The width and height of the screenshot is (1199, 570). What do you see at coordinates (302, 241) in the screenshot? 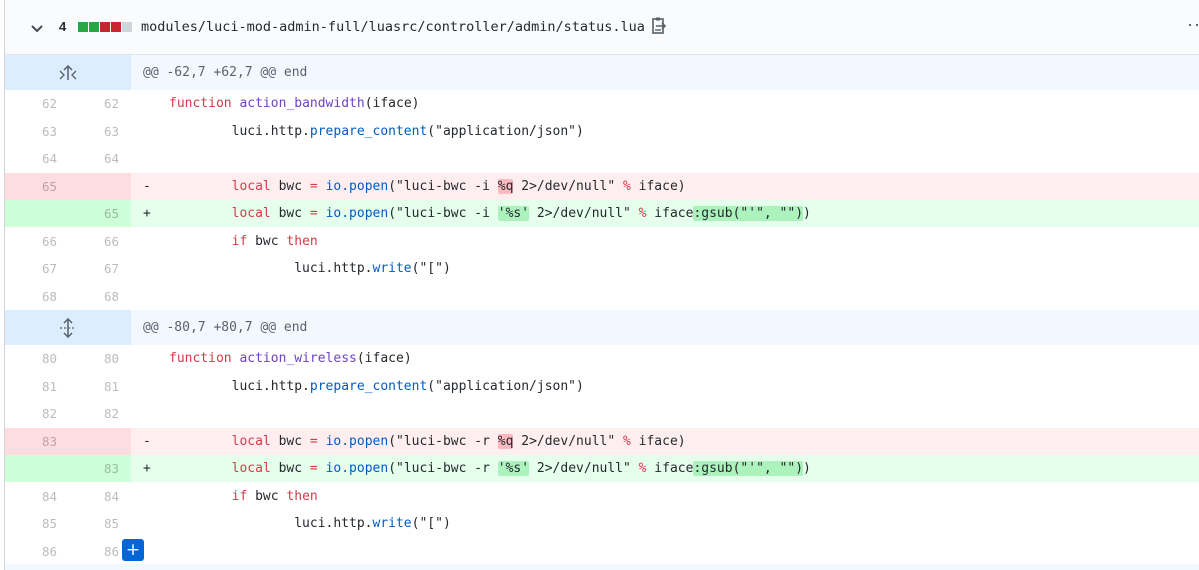
I see `code-token: then` at bounding box center [302, 241].